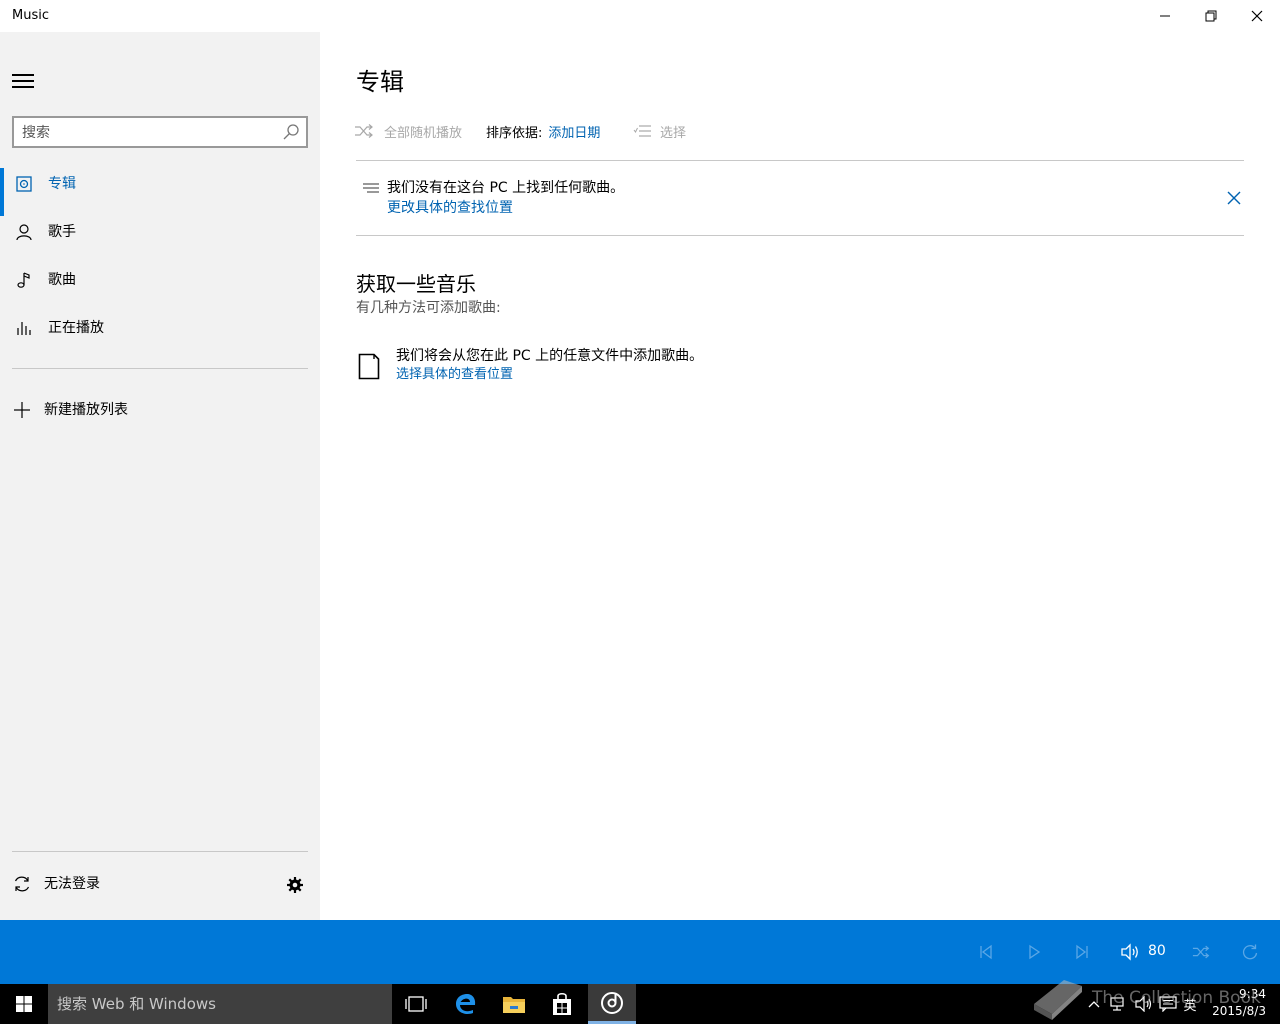  What do you see at coordinates (454, 375) in the screenshot?
I see `choose-location-link: 选择具体的查看位置` at bounding box center [454, 375].